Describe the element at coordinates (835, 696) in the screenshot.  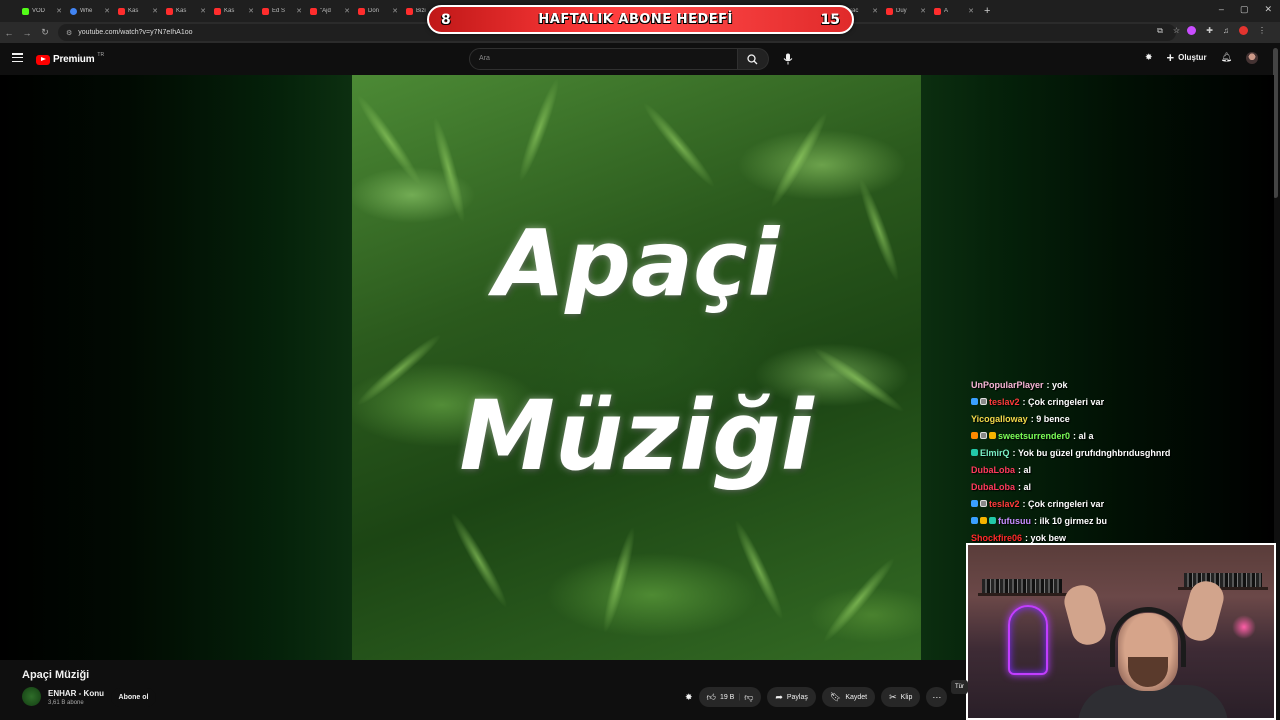
I see `bookmark-icon: 🔖︎` at that location.